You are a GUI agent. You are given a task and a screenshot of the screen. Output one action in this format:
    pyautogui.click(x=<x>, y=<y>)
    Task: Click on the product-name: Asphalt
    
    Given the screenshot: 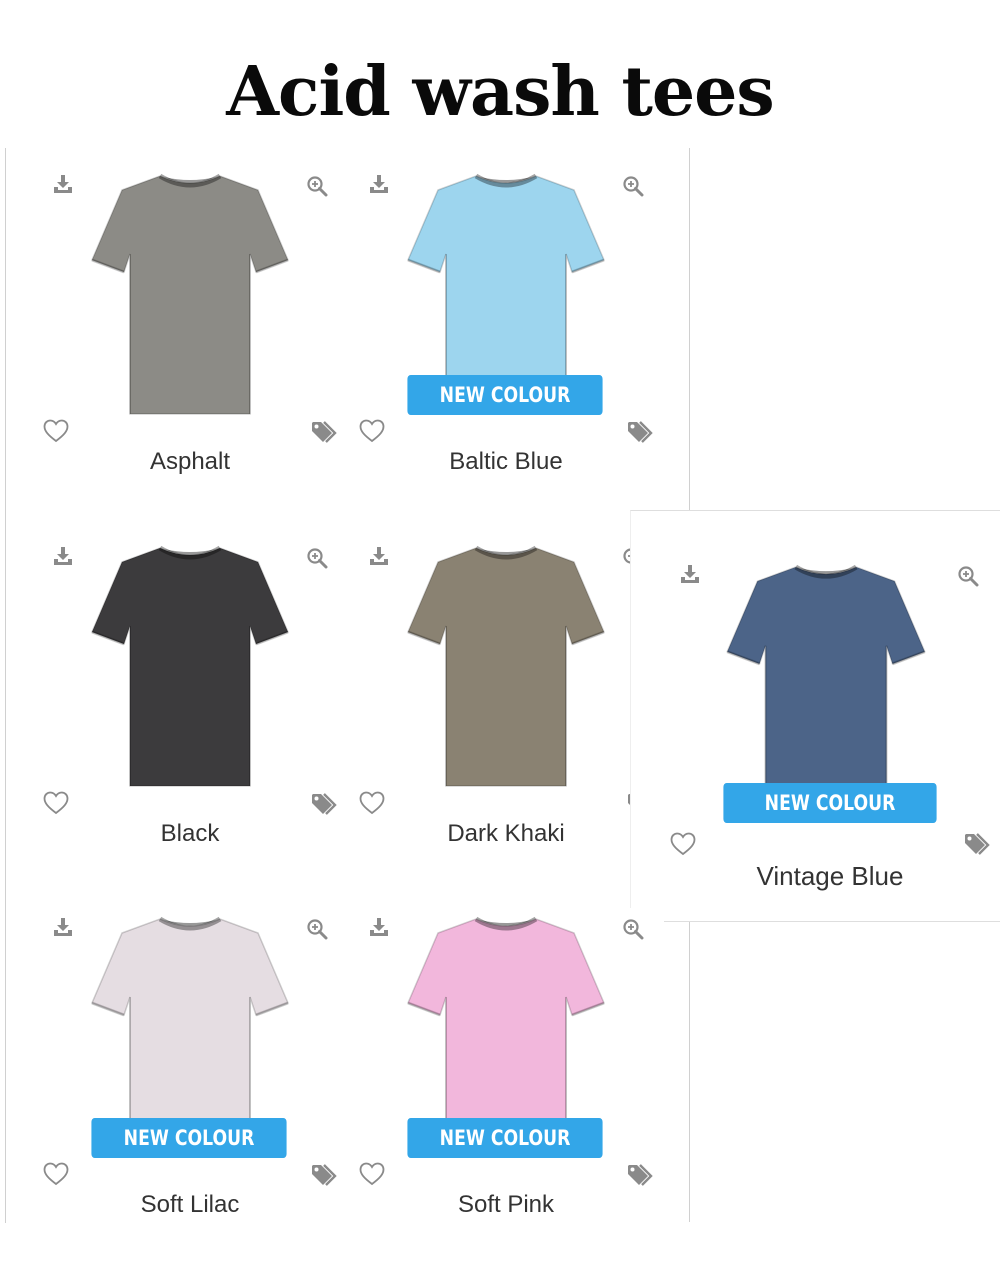 What is the action you would take?
    pyautogui.click(x=190, y=462)
    